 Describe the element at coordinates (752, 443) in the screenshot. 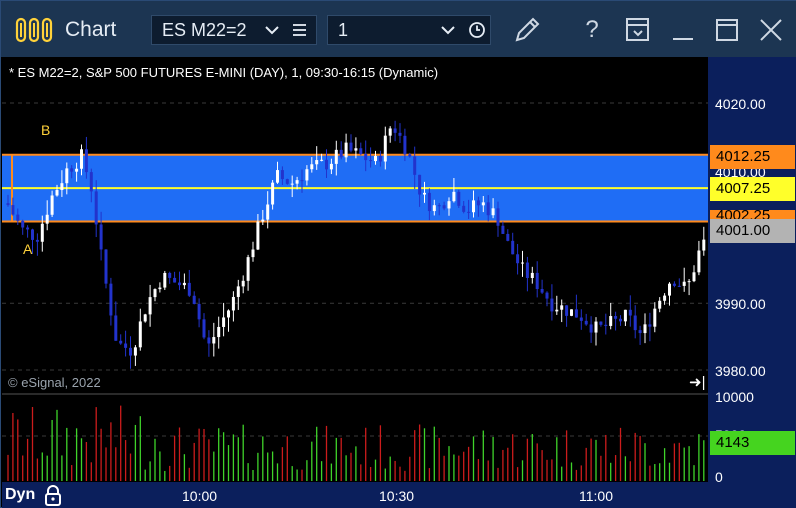

I see `volume-tag: 4143` at that location.